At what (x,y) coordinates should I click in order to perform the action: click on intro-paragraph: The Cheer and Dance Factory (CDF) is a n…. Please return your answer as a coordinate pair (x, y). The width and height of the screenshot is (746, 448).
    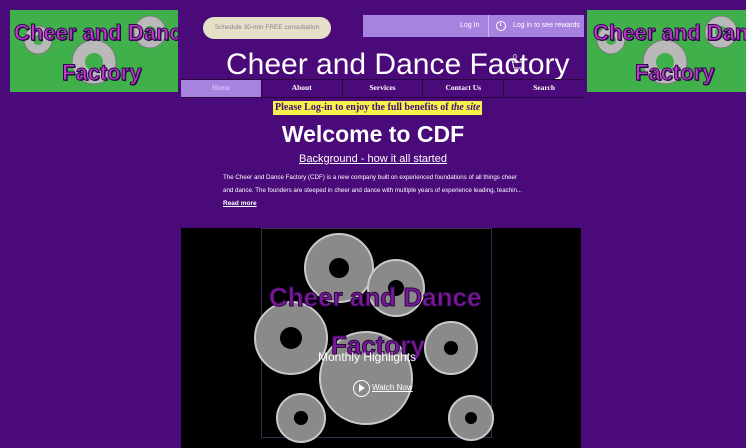
    Looking at the image, I should click on (393, 184).